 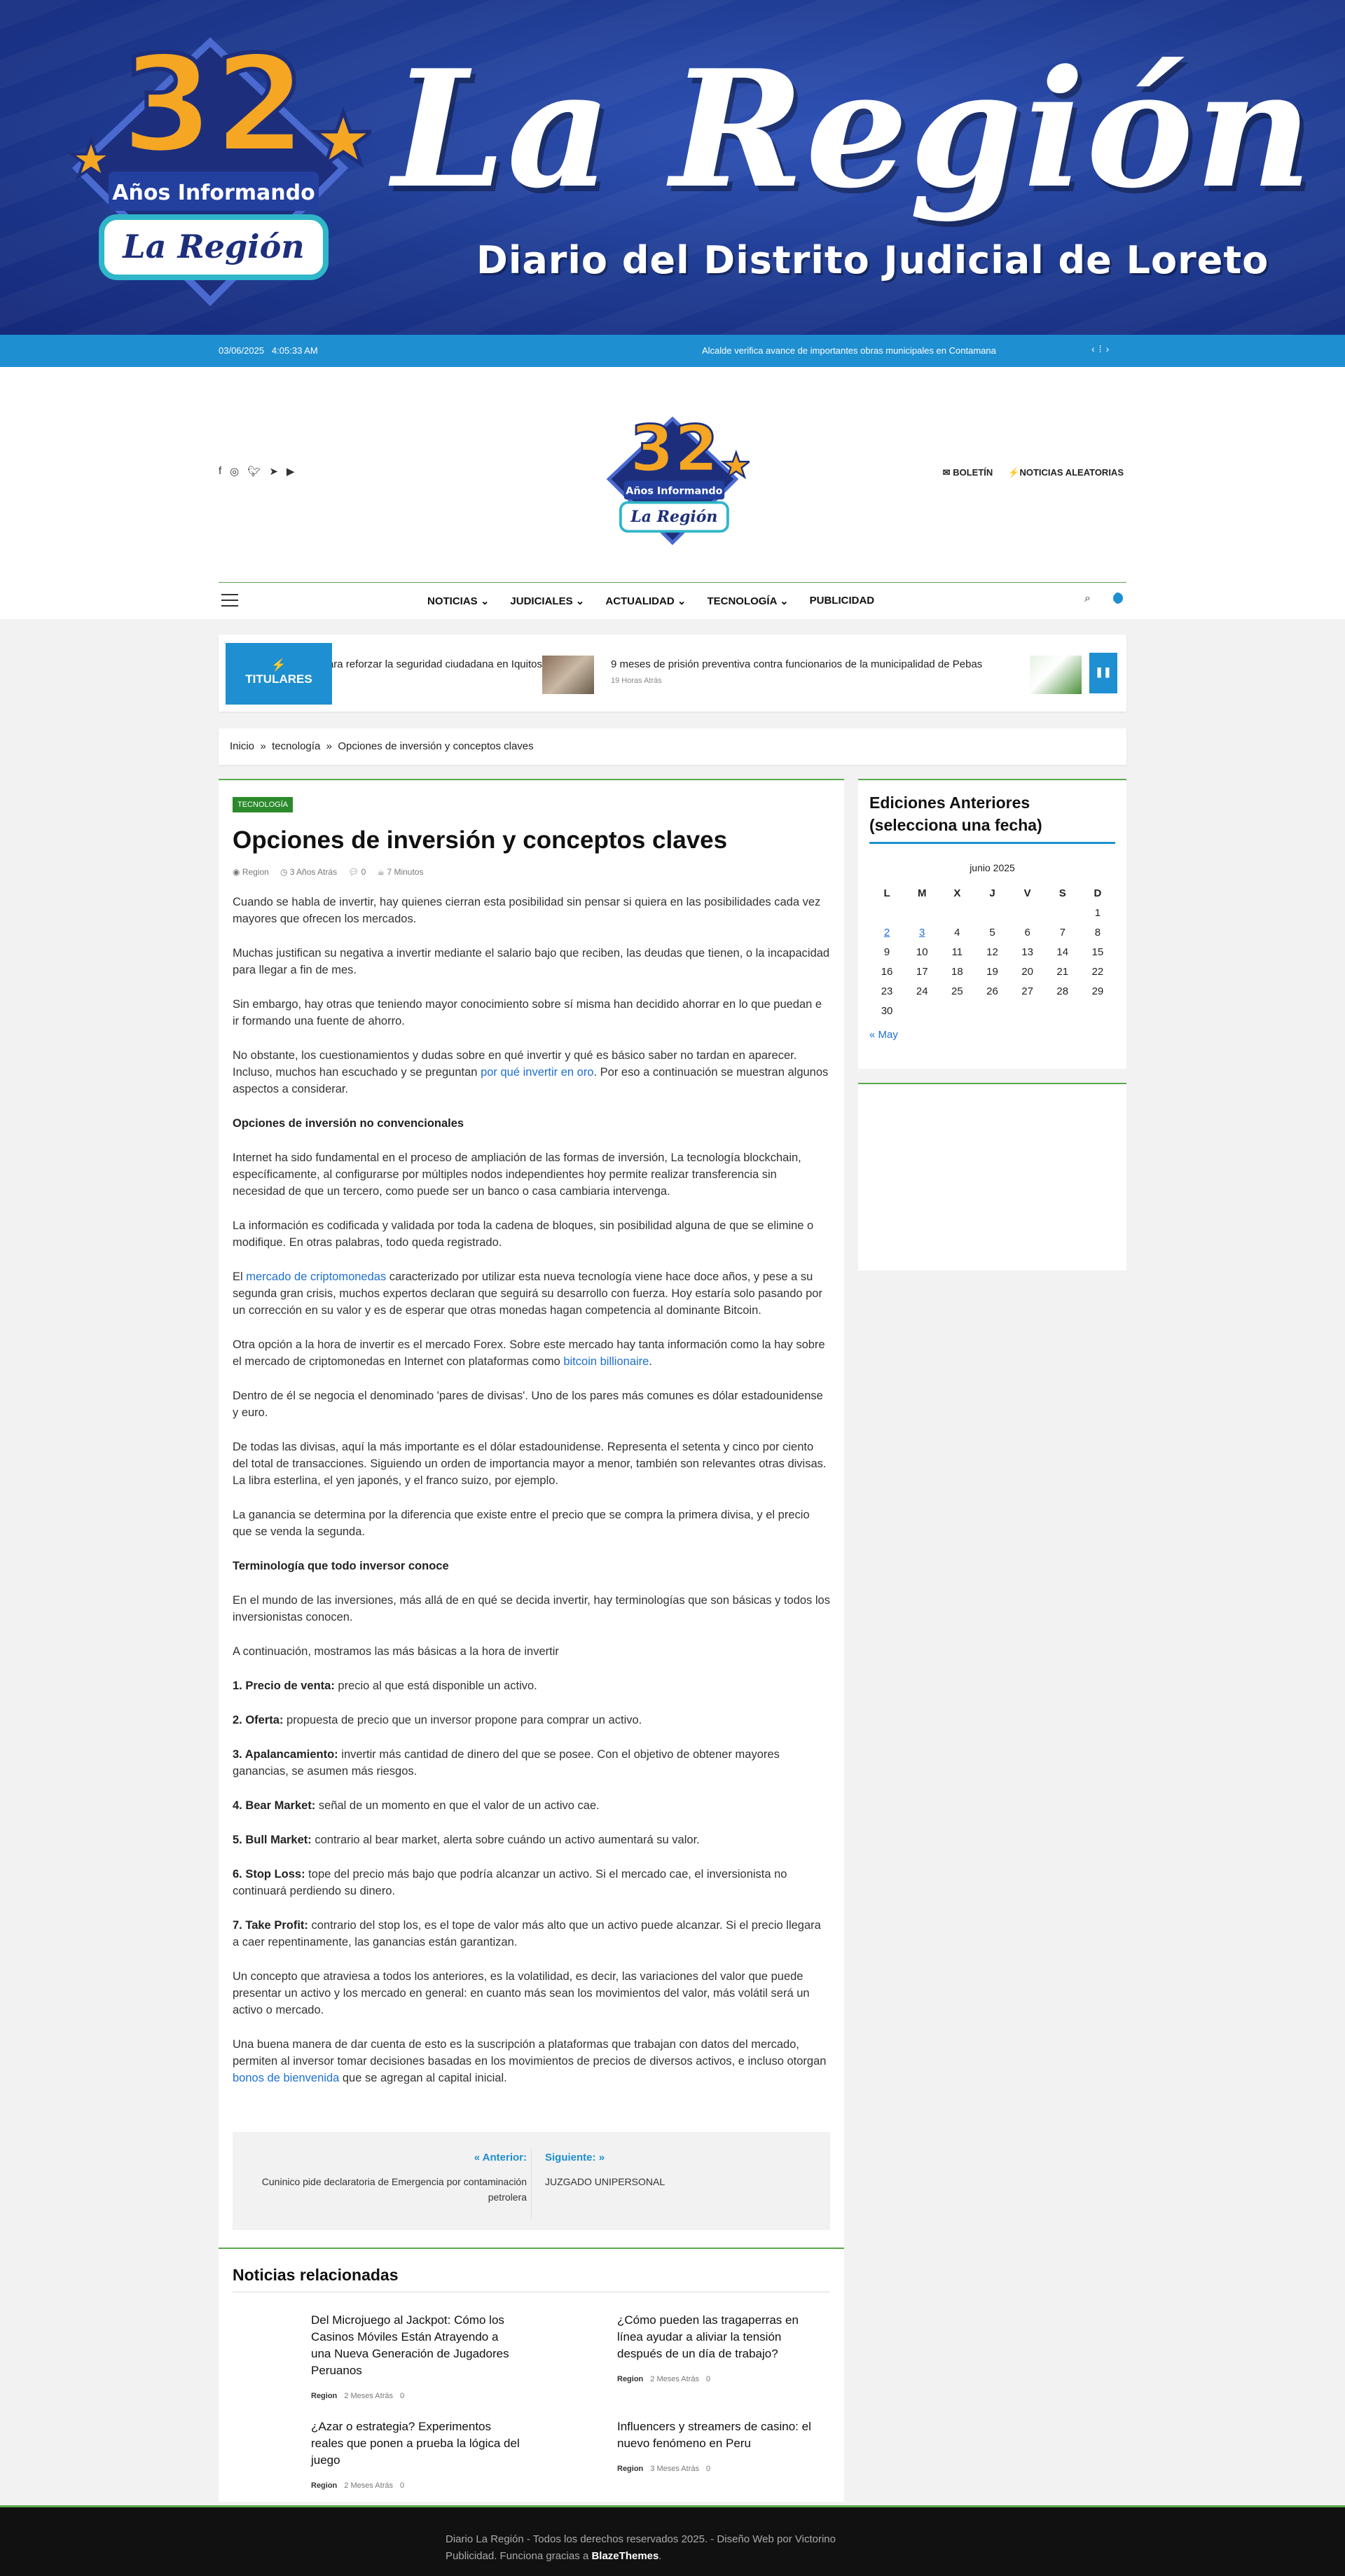 I want to click on calendar-day: 7, so click(x=1062, y=933).